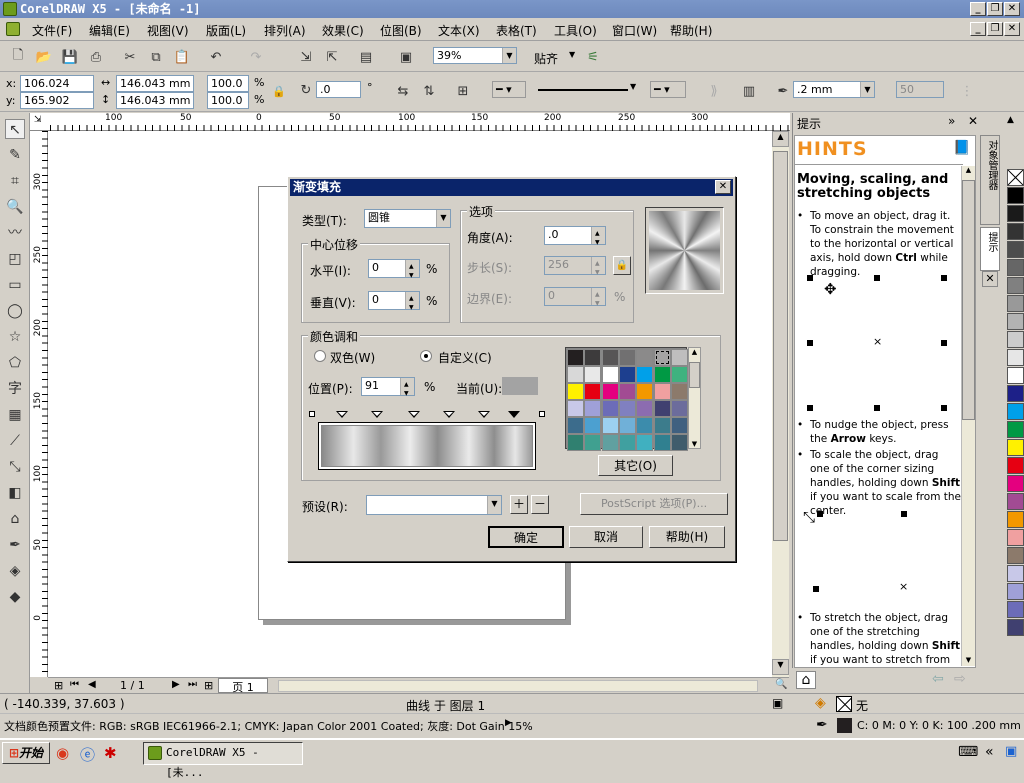 The width and height of the screenshot is (1024, 783). Describe the element at coordinates (130, 57) in the screenshot. I see `cut-icon: ✂` at that location.